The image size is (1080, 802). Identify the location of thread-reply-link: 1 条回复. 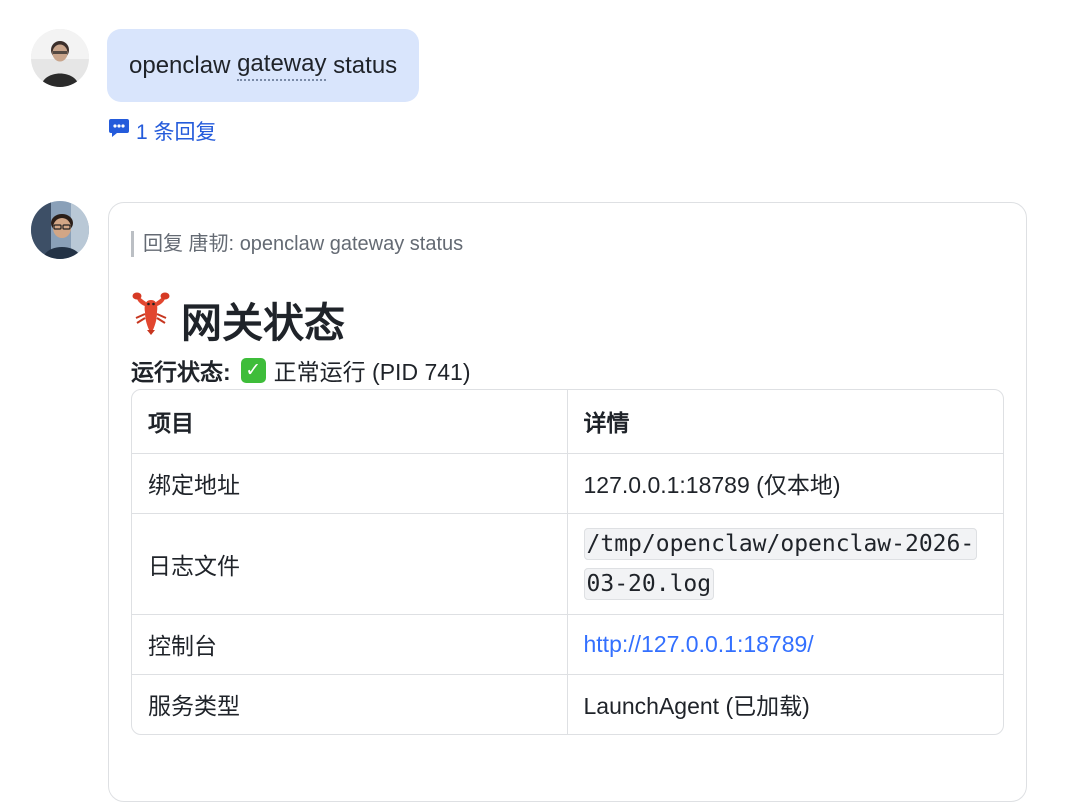
(162, 131).